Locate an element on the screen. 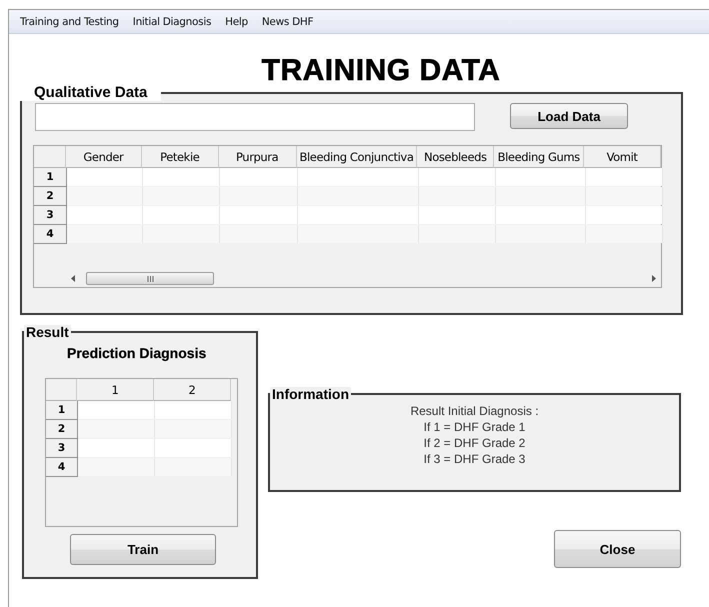 The image size is (709, 607). train-button: Train is located at coordinates (143, 549).